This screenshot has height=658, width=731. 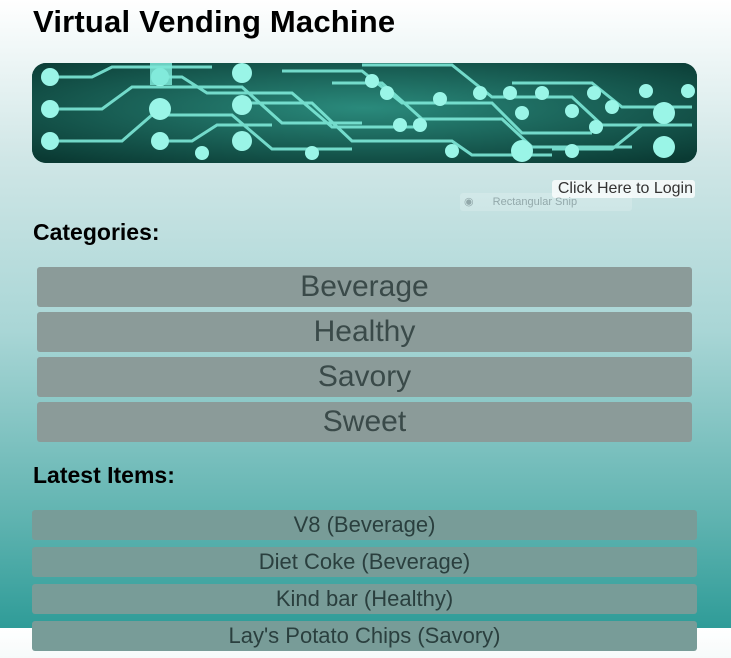 I want to click on category-button-healthy: Healthy, so click(x=364, y=332).